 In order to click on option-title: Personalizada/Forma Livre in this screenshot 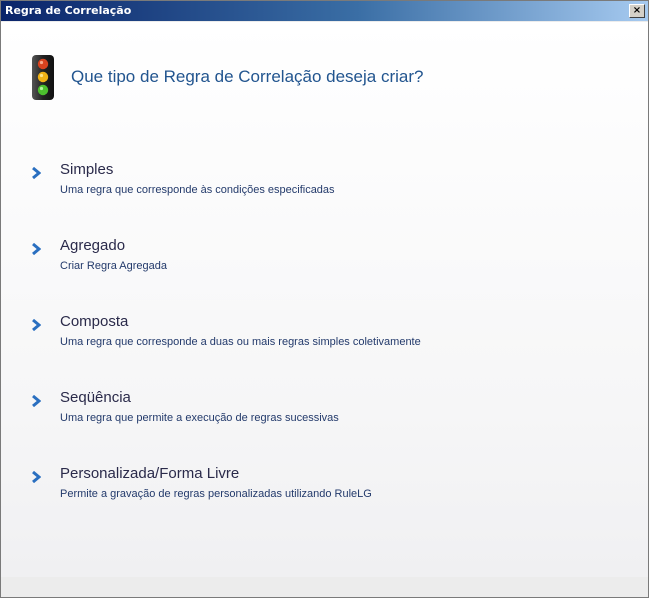, I will do `click(149, 473)`.